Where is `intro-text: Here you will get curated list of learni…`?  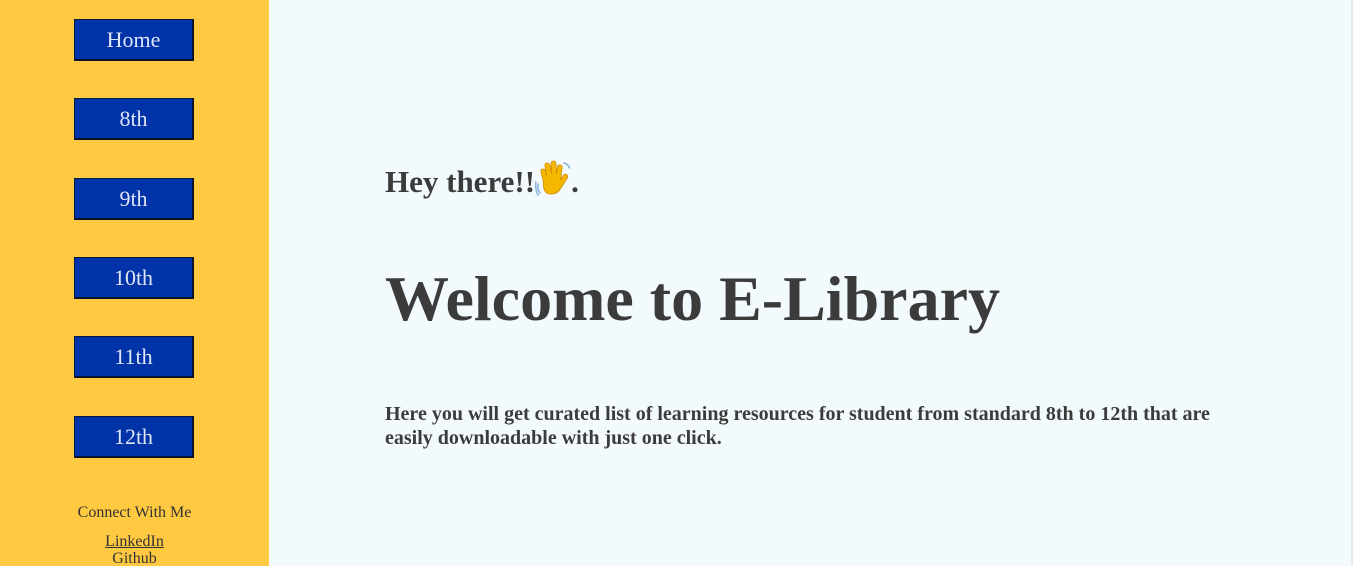
intro-text: Here you will get curated list of learni… is located at coordinates (797, 426).